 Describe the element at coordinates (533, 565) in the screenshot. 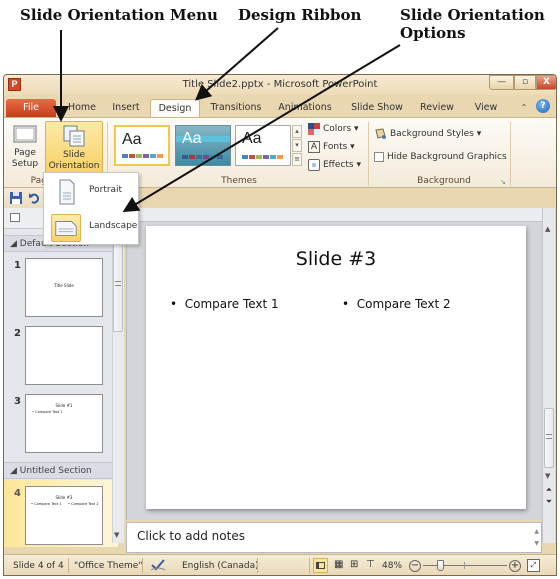

I see `fit-to-window-icon: ⤢` at that location.